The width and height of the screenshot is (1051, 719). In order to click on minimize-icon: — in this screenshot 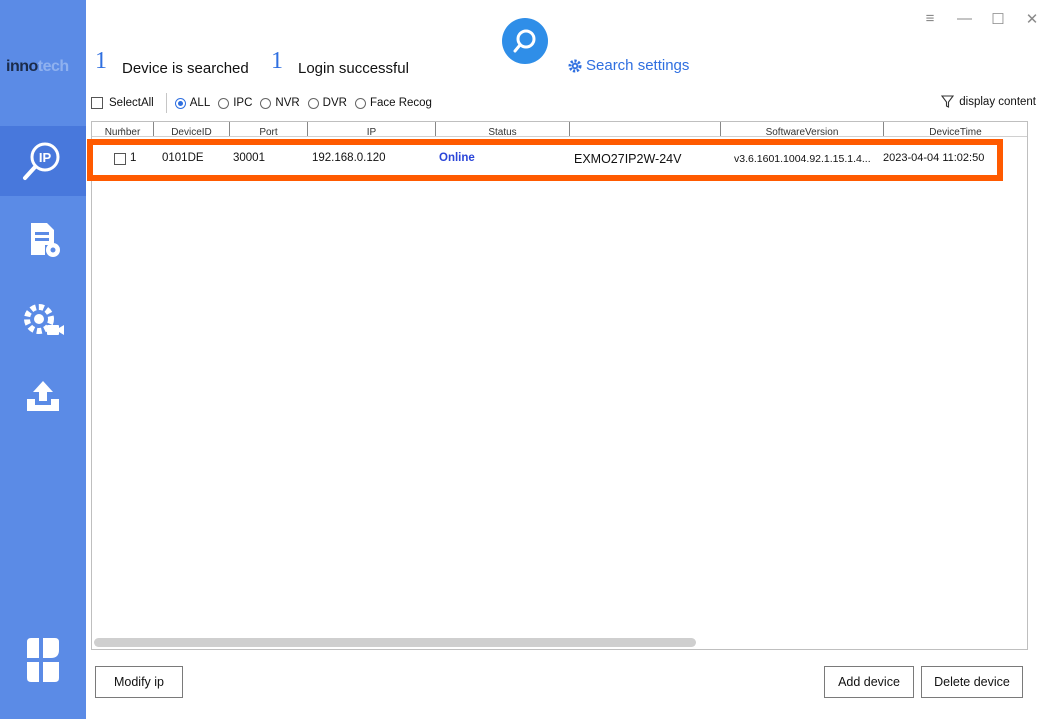, I will do `click(964, 19)`.